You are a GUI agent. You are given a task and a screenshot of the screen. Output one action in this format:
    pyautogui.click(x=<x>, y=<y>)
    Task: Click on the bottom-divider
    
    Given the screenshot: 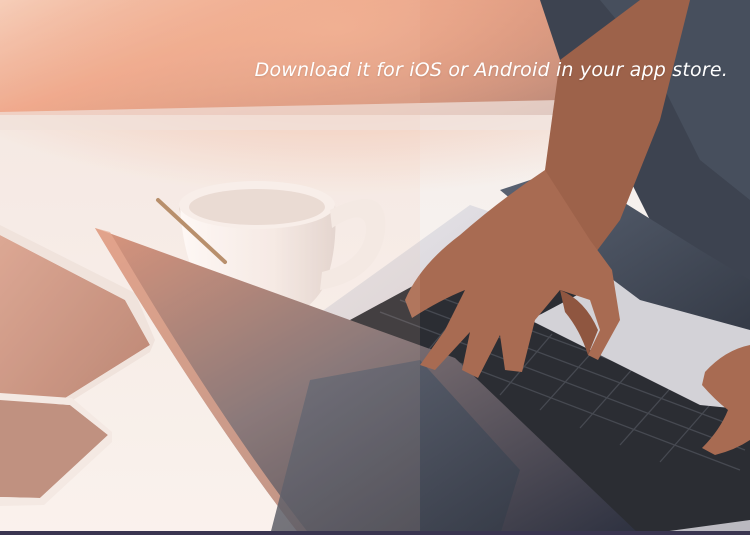 What is the action you would take?
    pyautogui.click(x=375, y=533)
    